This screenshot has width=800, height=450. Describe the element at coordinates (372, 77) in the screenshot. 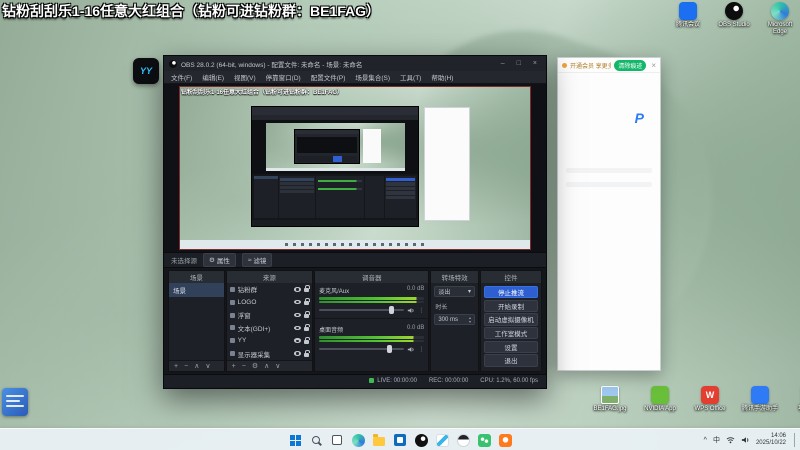

I see `menu-item: 场景集合(S)` at that location.